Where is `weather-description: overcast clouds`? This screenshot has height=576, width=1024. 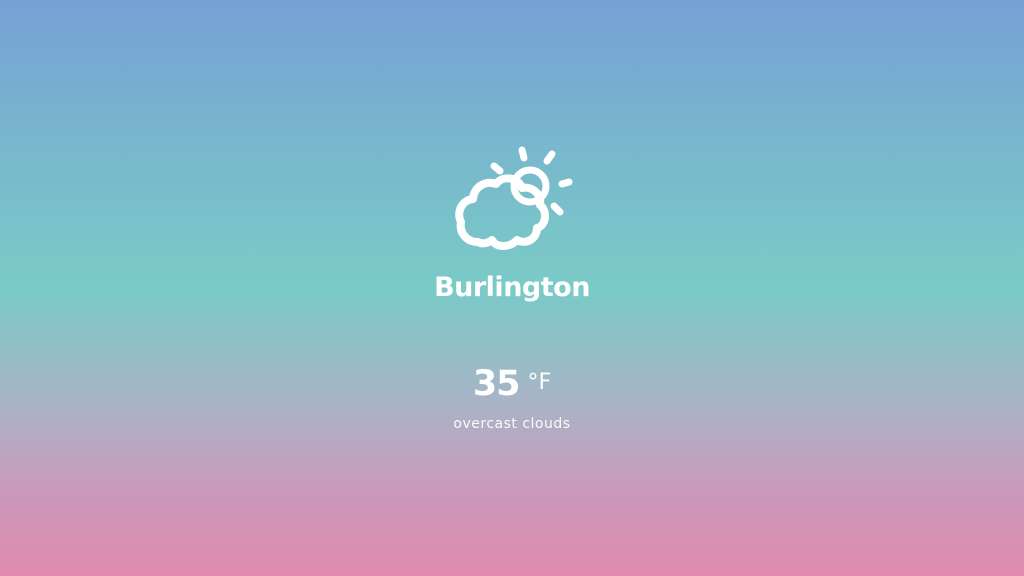 weather-description: overcast clouds is located at coordinates (512, 424).